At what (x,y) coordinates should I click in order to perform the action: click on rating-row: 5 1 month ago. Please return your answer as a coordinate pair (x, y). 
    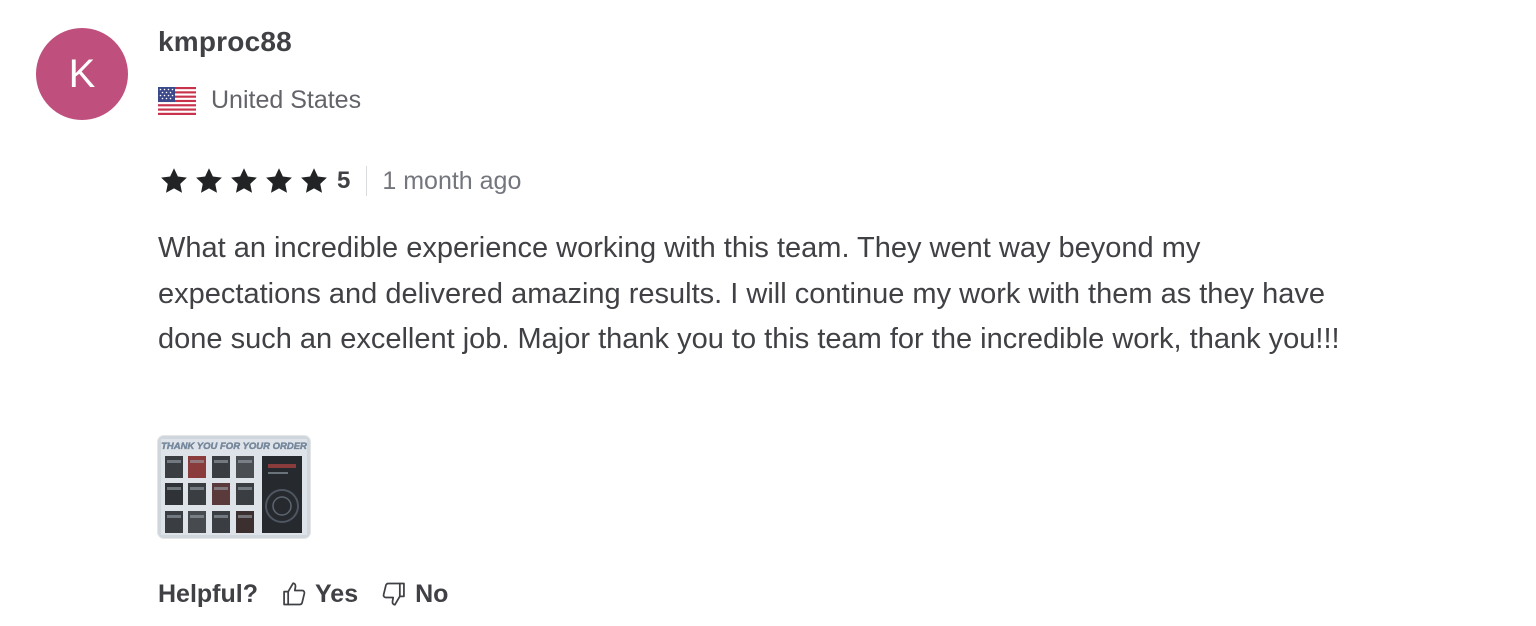
    Looking at the image, I should click on (339, 181).